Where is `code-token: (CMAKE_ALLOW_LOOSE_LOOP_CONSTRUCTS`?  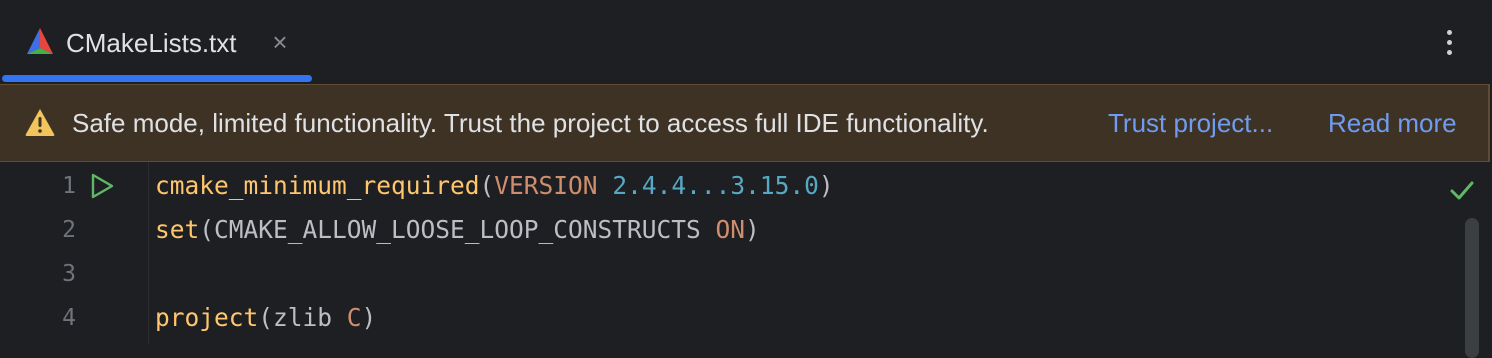
code-token: (CMAKE_ALLOW_LOOSE_LOOP_CONSTRUCTS is located at coordinates (457, 229).